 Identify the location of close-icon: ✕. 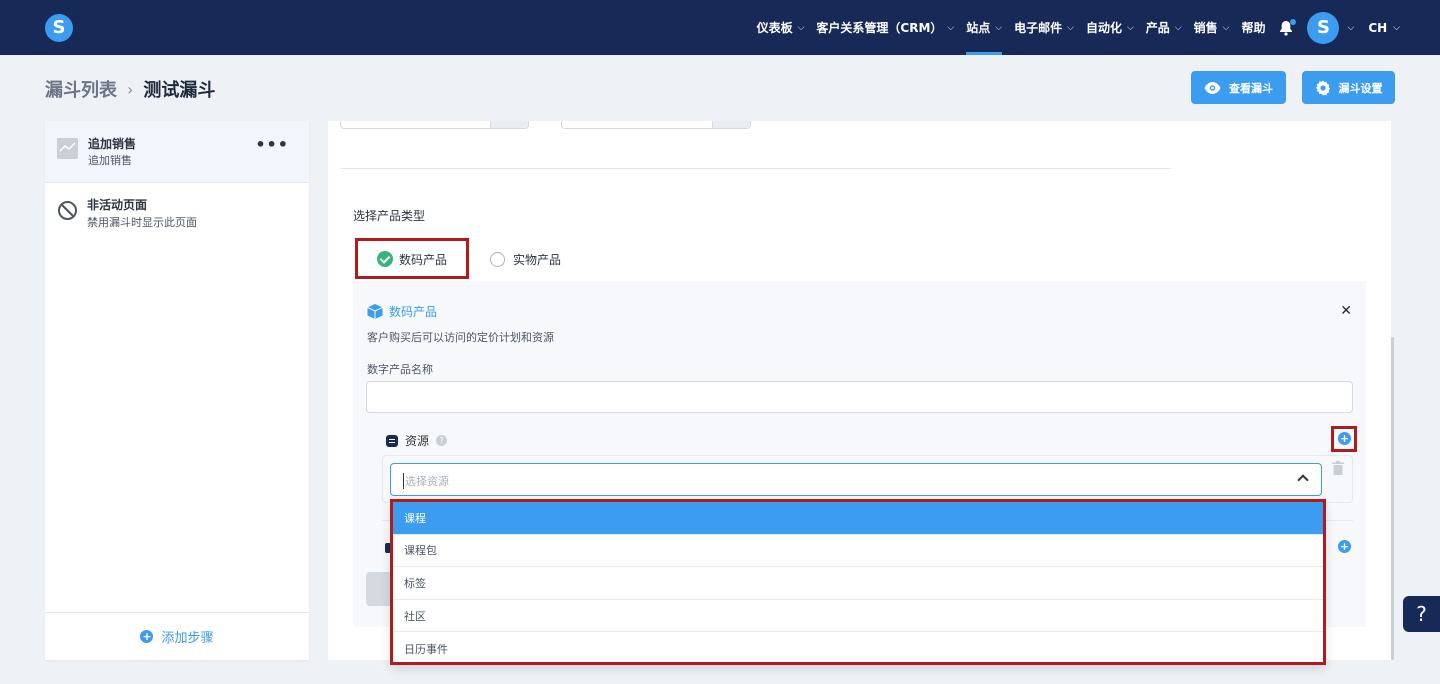
(1346, 311).